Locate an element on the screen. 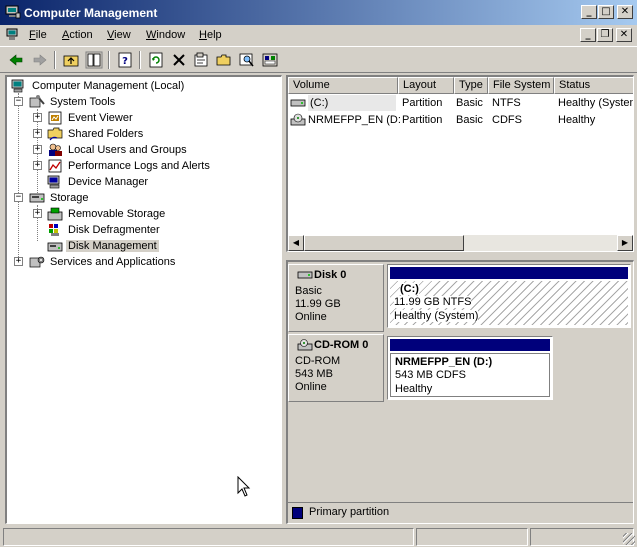 The image size is (637, 547). mdi-close-button: ✕ is located at coordinates (624, 35).